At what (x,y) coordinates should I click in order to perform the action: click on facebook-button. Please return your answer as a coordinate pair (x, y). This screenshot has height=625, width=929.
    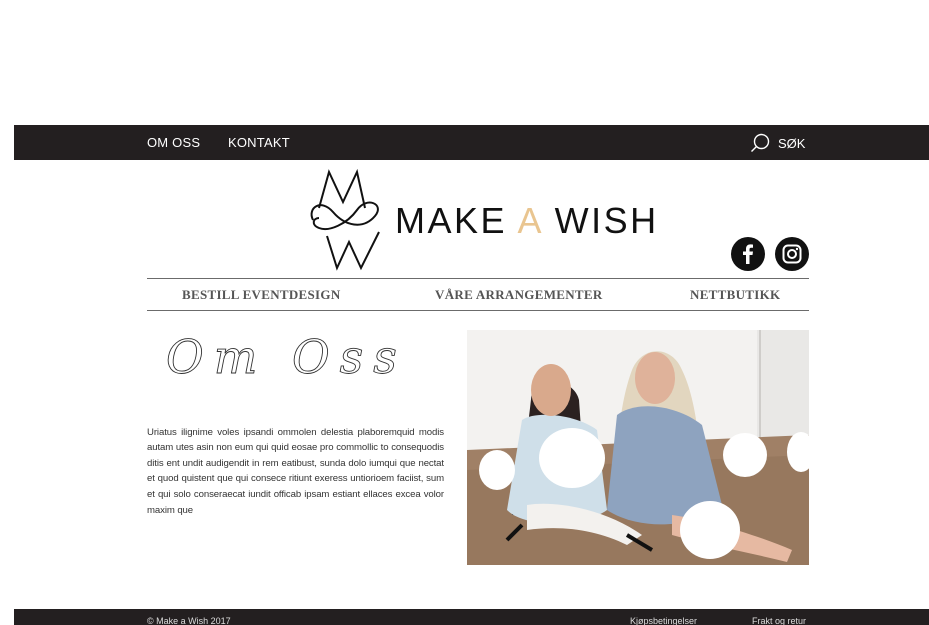
    Looking at the image, I should click on (748, 254).